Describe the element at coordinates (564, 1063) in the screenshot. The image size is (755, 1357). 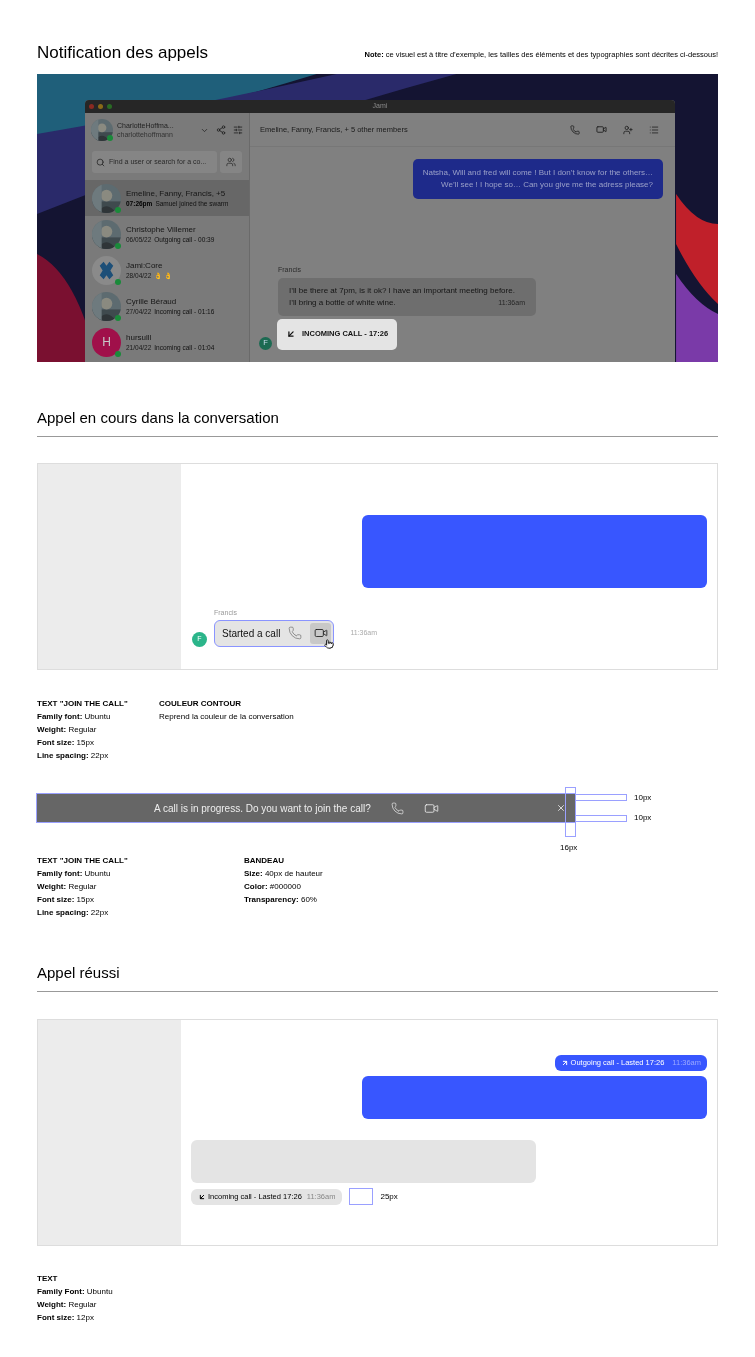
I see `arrow-up-right-icon` at that location.